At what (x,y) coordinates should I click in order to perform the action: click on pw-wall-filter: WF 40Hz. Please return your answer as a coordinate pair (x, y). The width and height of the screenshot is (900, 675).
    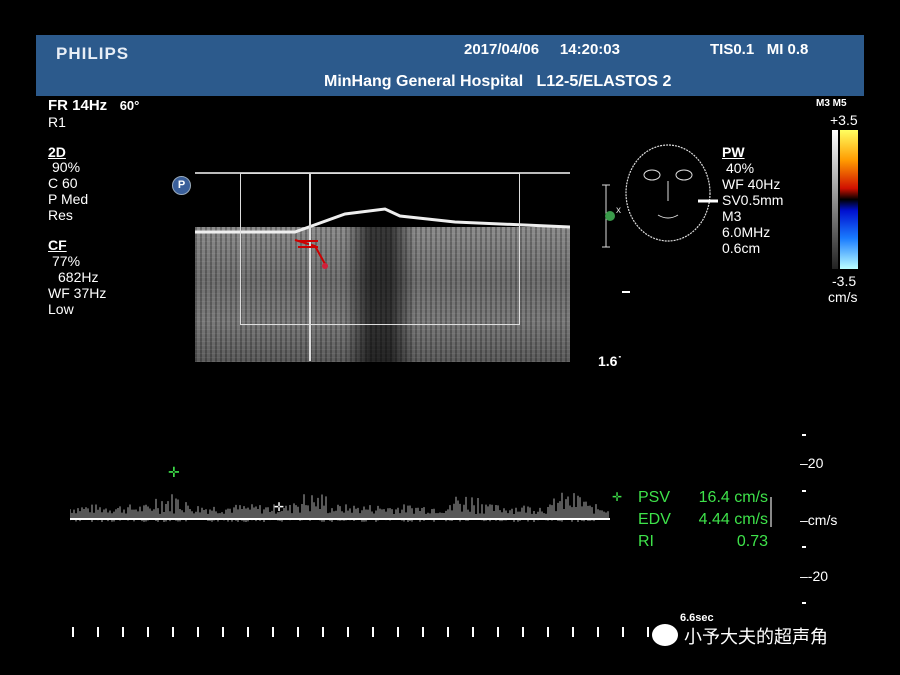
    Looking at the image, I should click on (751, 184).